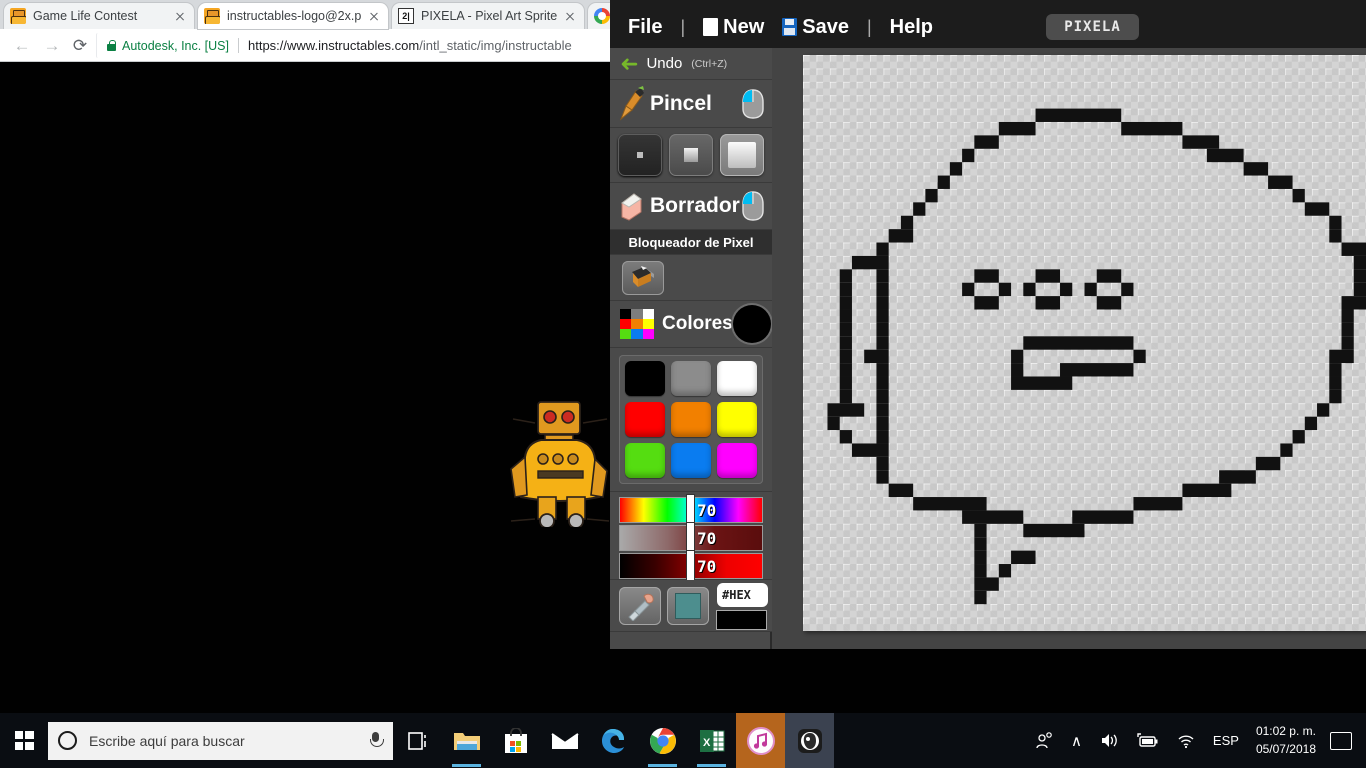  I want to click on taskbar-file-explorer-button, so click(466, 740).